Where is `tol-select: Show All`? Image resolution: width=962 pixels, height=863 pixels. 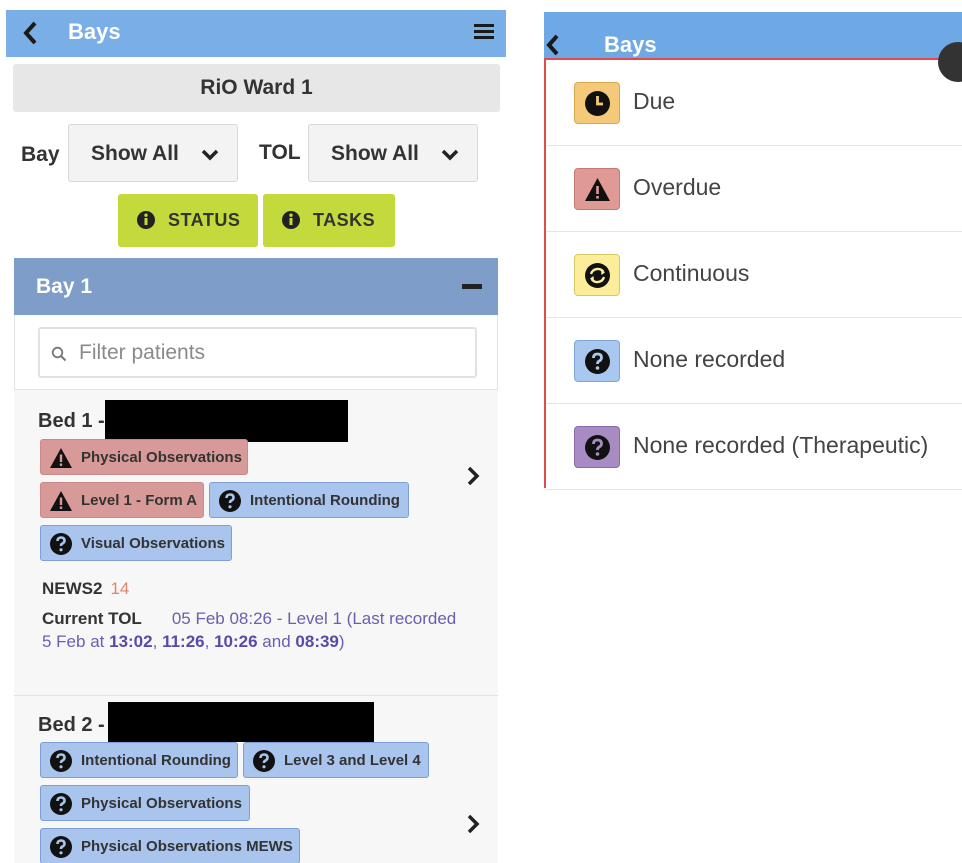
tol-select: Show All is located at coordinates (393, 153).